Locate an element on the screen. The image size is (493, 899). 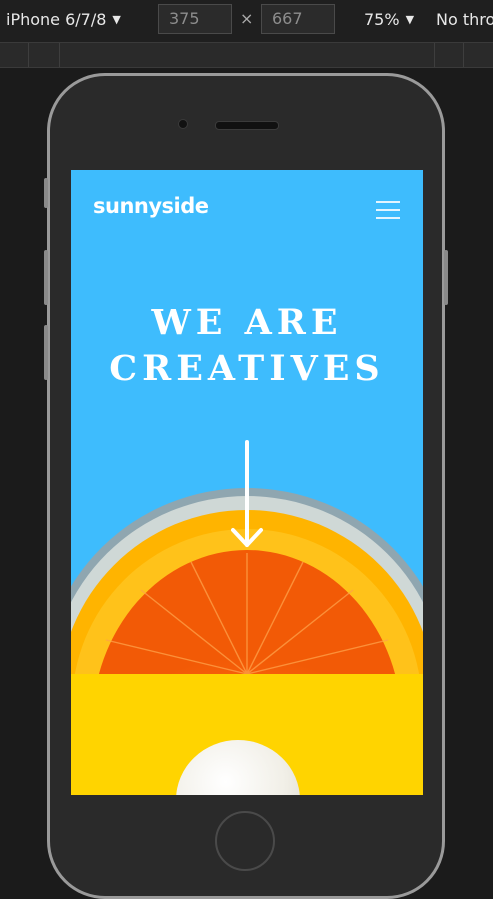
throttling-select: No thro is located at coordinates (464, 19).